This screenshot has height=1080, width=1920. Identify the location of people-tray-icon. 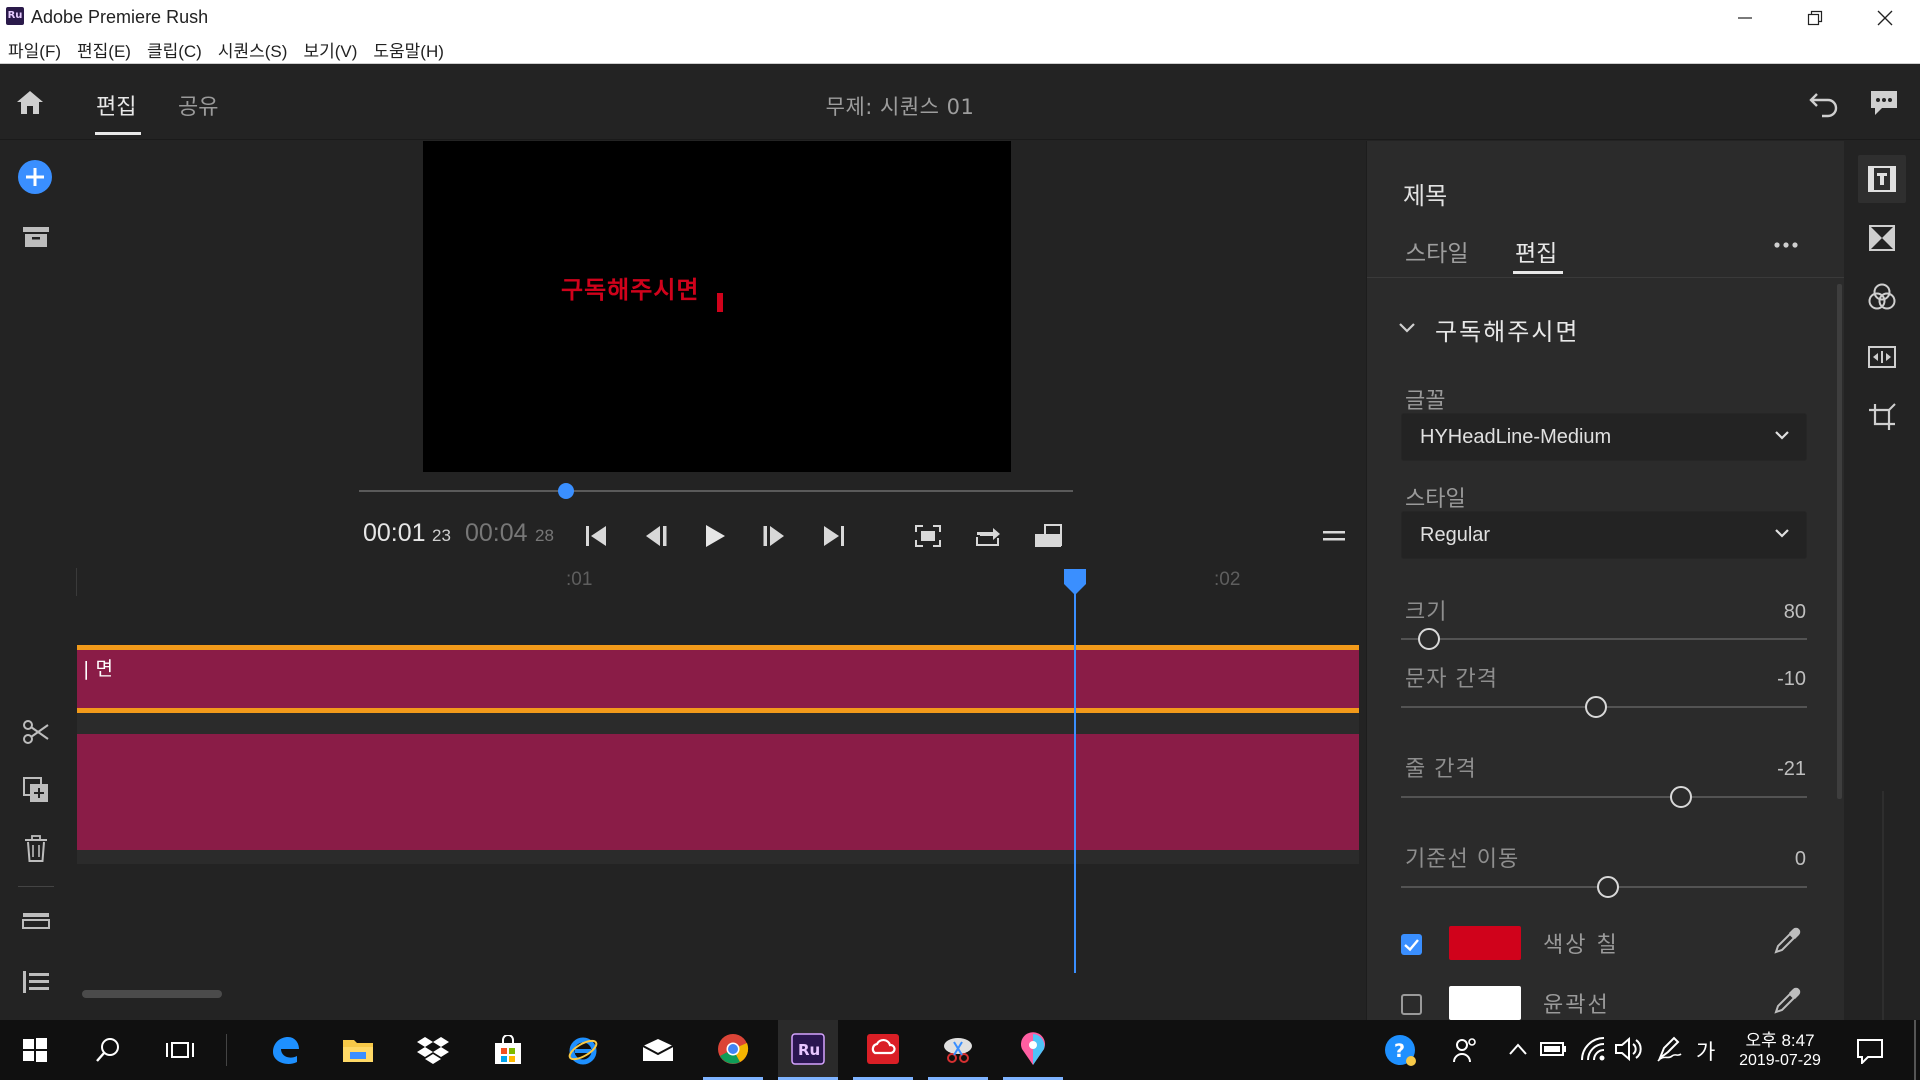
(1466, 1050).